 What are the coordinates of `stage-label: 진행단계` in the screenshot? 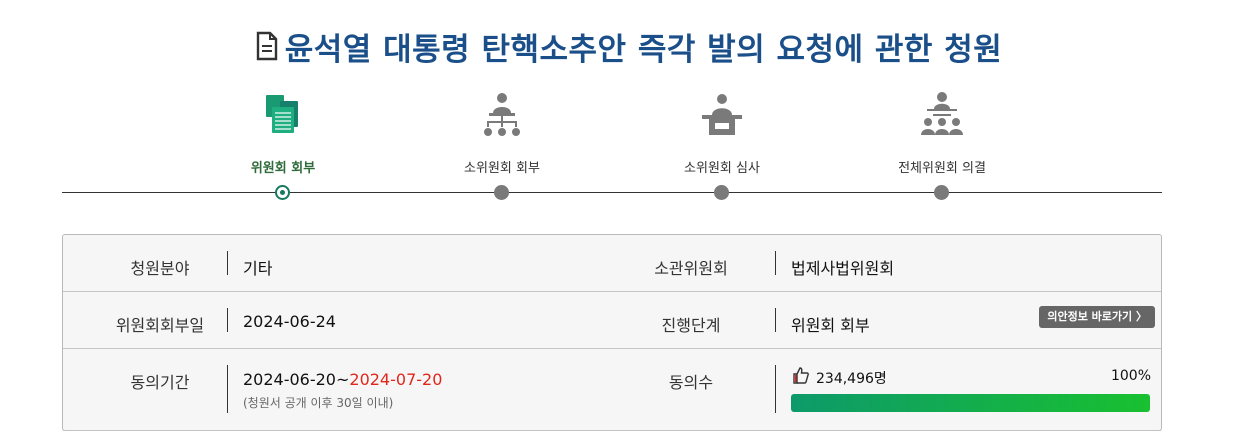 It's located at (691, 325).